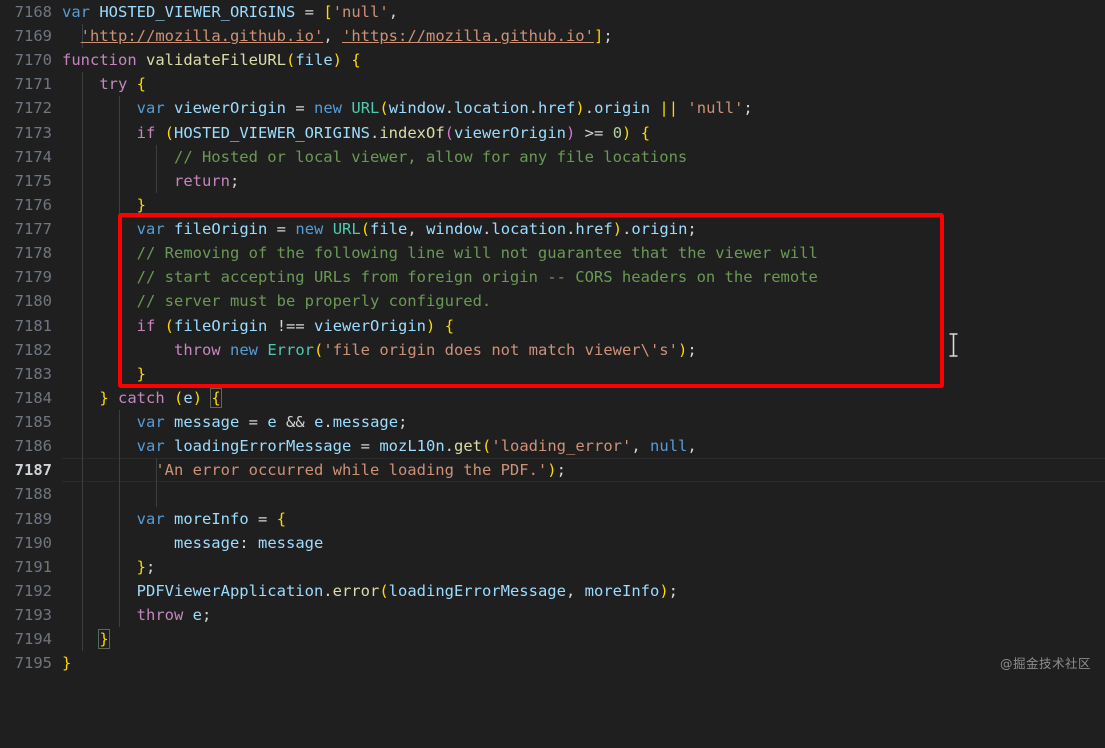 The image size is (1105, 748). I want to click on line-number: 7186, so click(33, 446).